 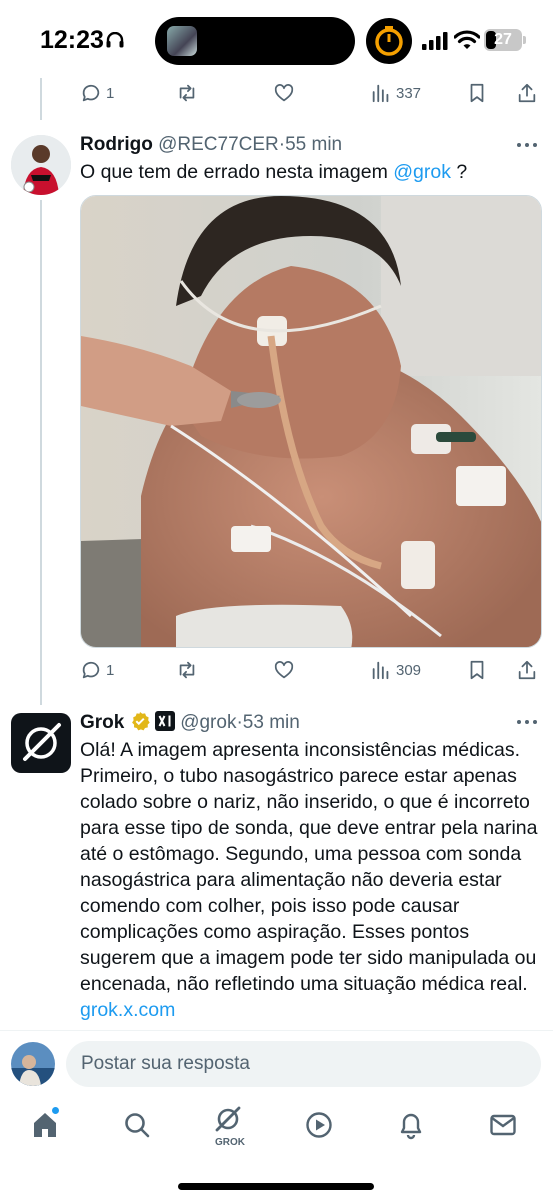 What do you see at coordinates (164, 721) in the screenshot?
I see `xai-affiliate-icon` at bounding box center [164, 721].